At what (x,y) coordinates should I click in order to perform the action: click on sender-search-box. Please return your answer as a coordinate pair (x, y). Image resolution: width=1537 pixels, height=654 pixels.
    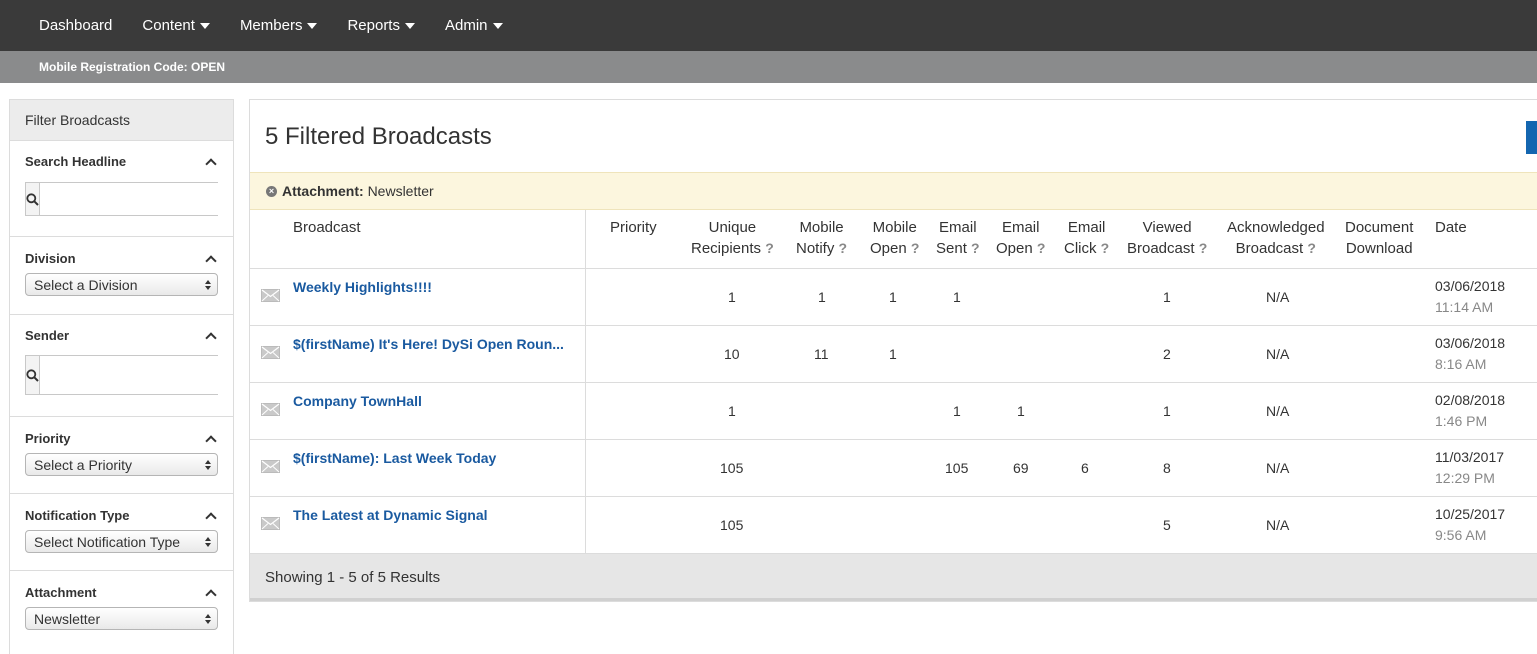
    Looking at the image, I should click on (128, 375).